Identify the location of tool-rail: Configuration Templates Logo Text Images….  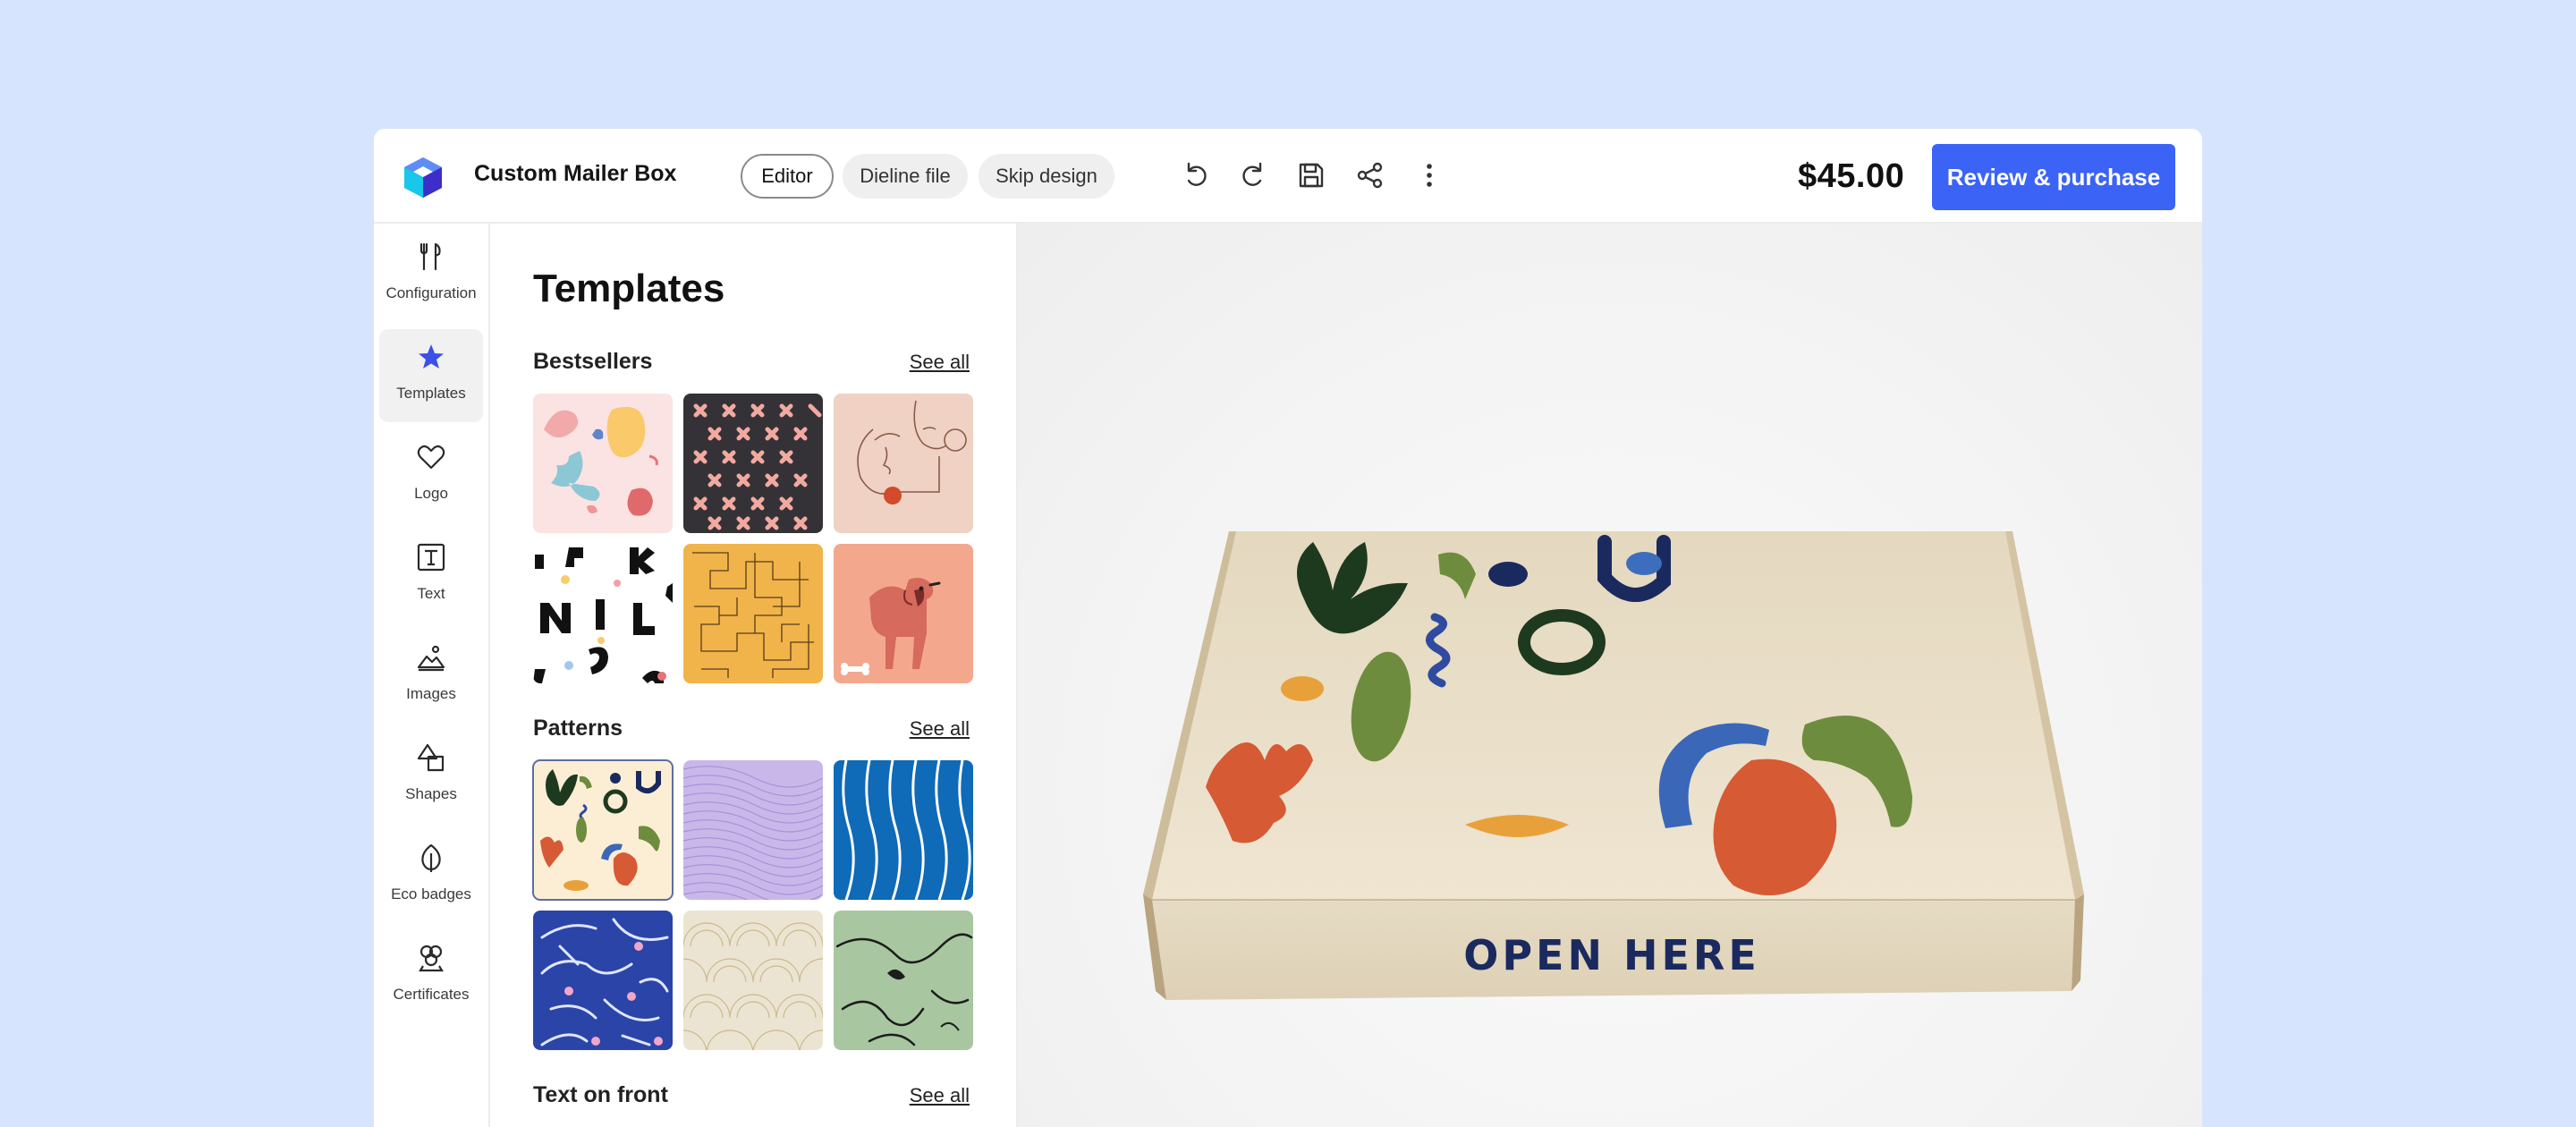
(432, 675).